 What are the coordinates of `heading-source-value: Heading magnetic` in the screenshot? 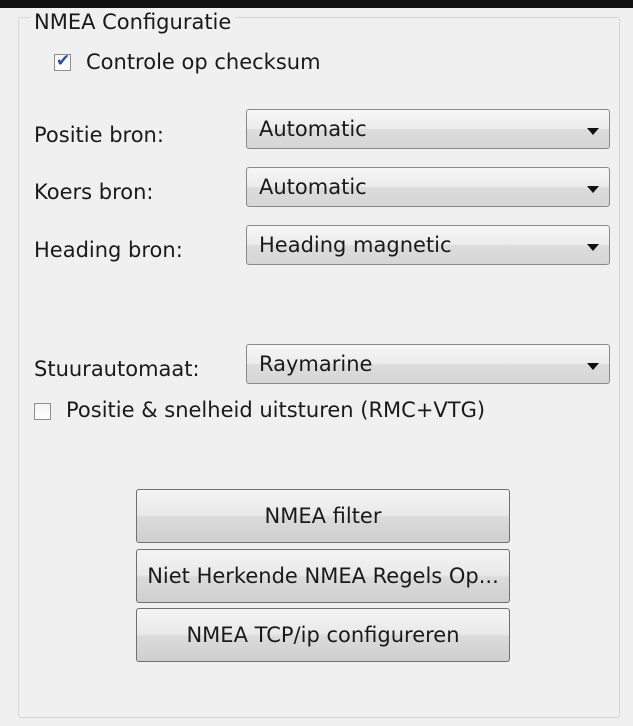 It's located at (355, 245).